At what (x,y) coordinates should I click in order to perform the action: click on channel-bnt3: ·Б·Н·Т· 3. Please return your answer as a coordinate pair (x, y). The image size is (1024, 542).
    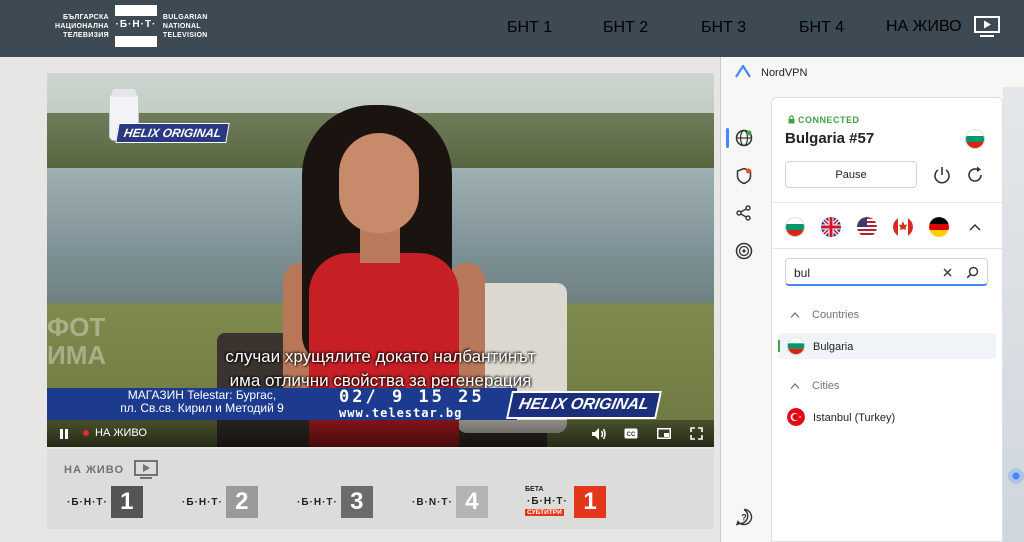
    Looking at the image, I should click on (335, 502).